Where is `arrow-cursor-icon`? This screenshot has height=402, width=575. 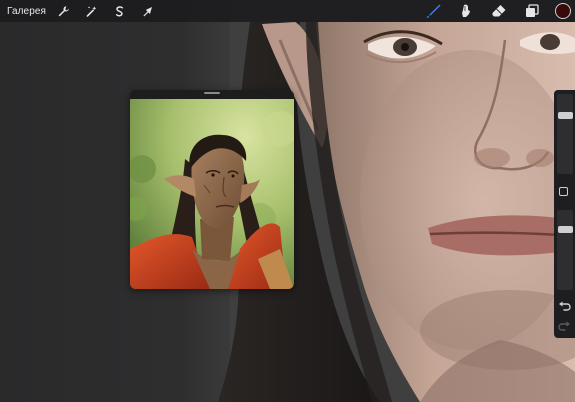 arrow-cursor-icon is located at coordinates (147, 11).